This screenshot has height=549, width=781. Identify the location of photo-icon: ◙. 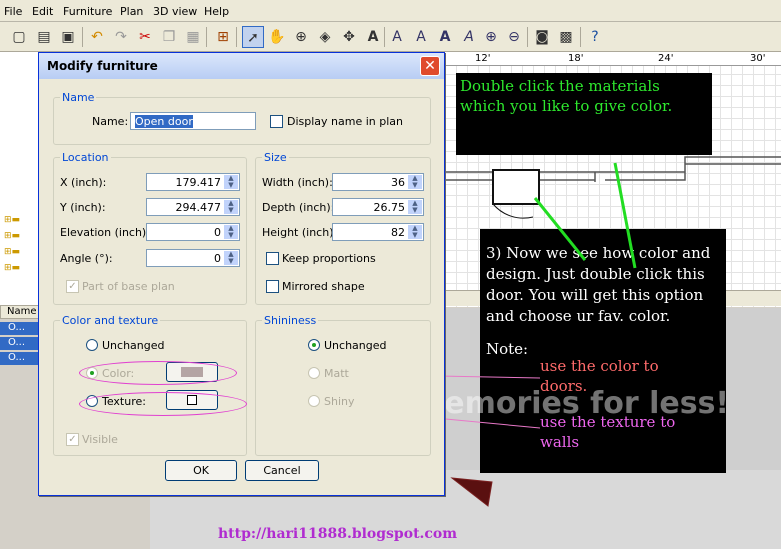
(542, 37).